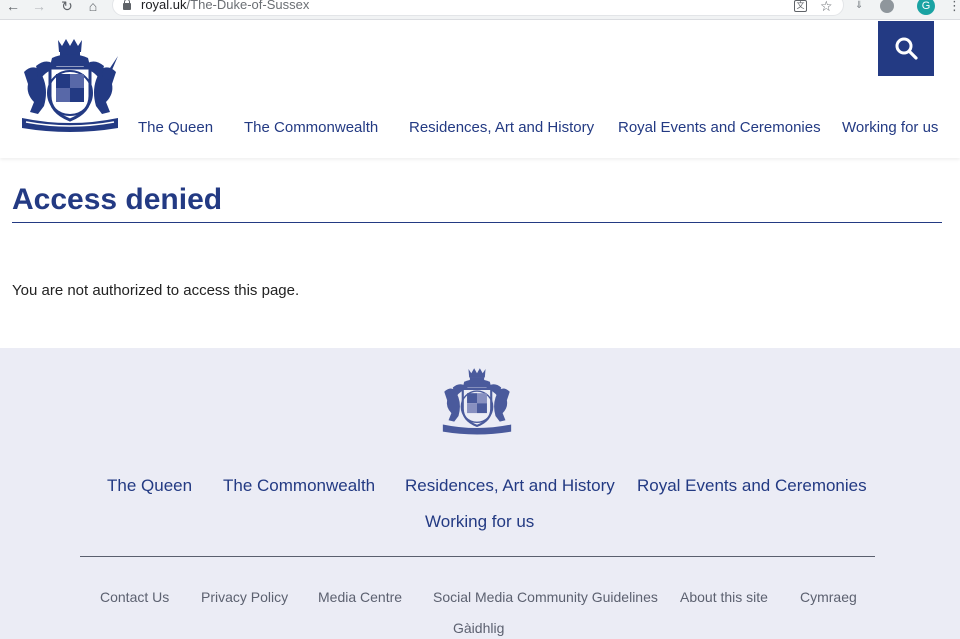  What do you see at coordinates (859, 5) in the screenshot?
I see `extension-icon: ⇓` at bounding box center [859, 5].